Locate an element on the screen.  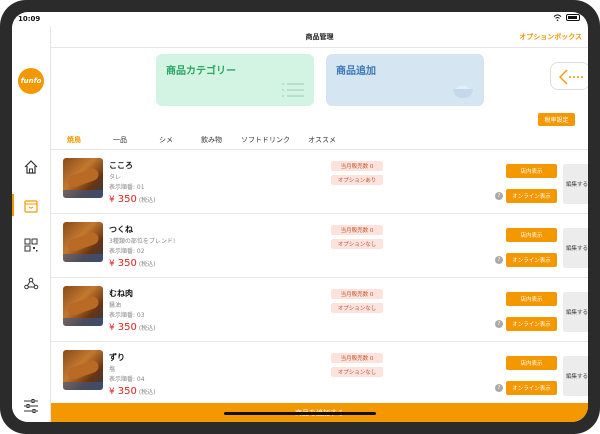
home-icon is located at coordinates (31, 167).